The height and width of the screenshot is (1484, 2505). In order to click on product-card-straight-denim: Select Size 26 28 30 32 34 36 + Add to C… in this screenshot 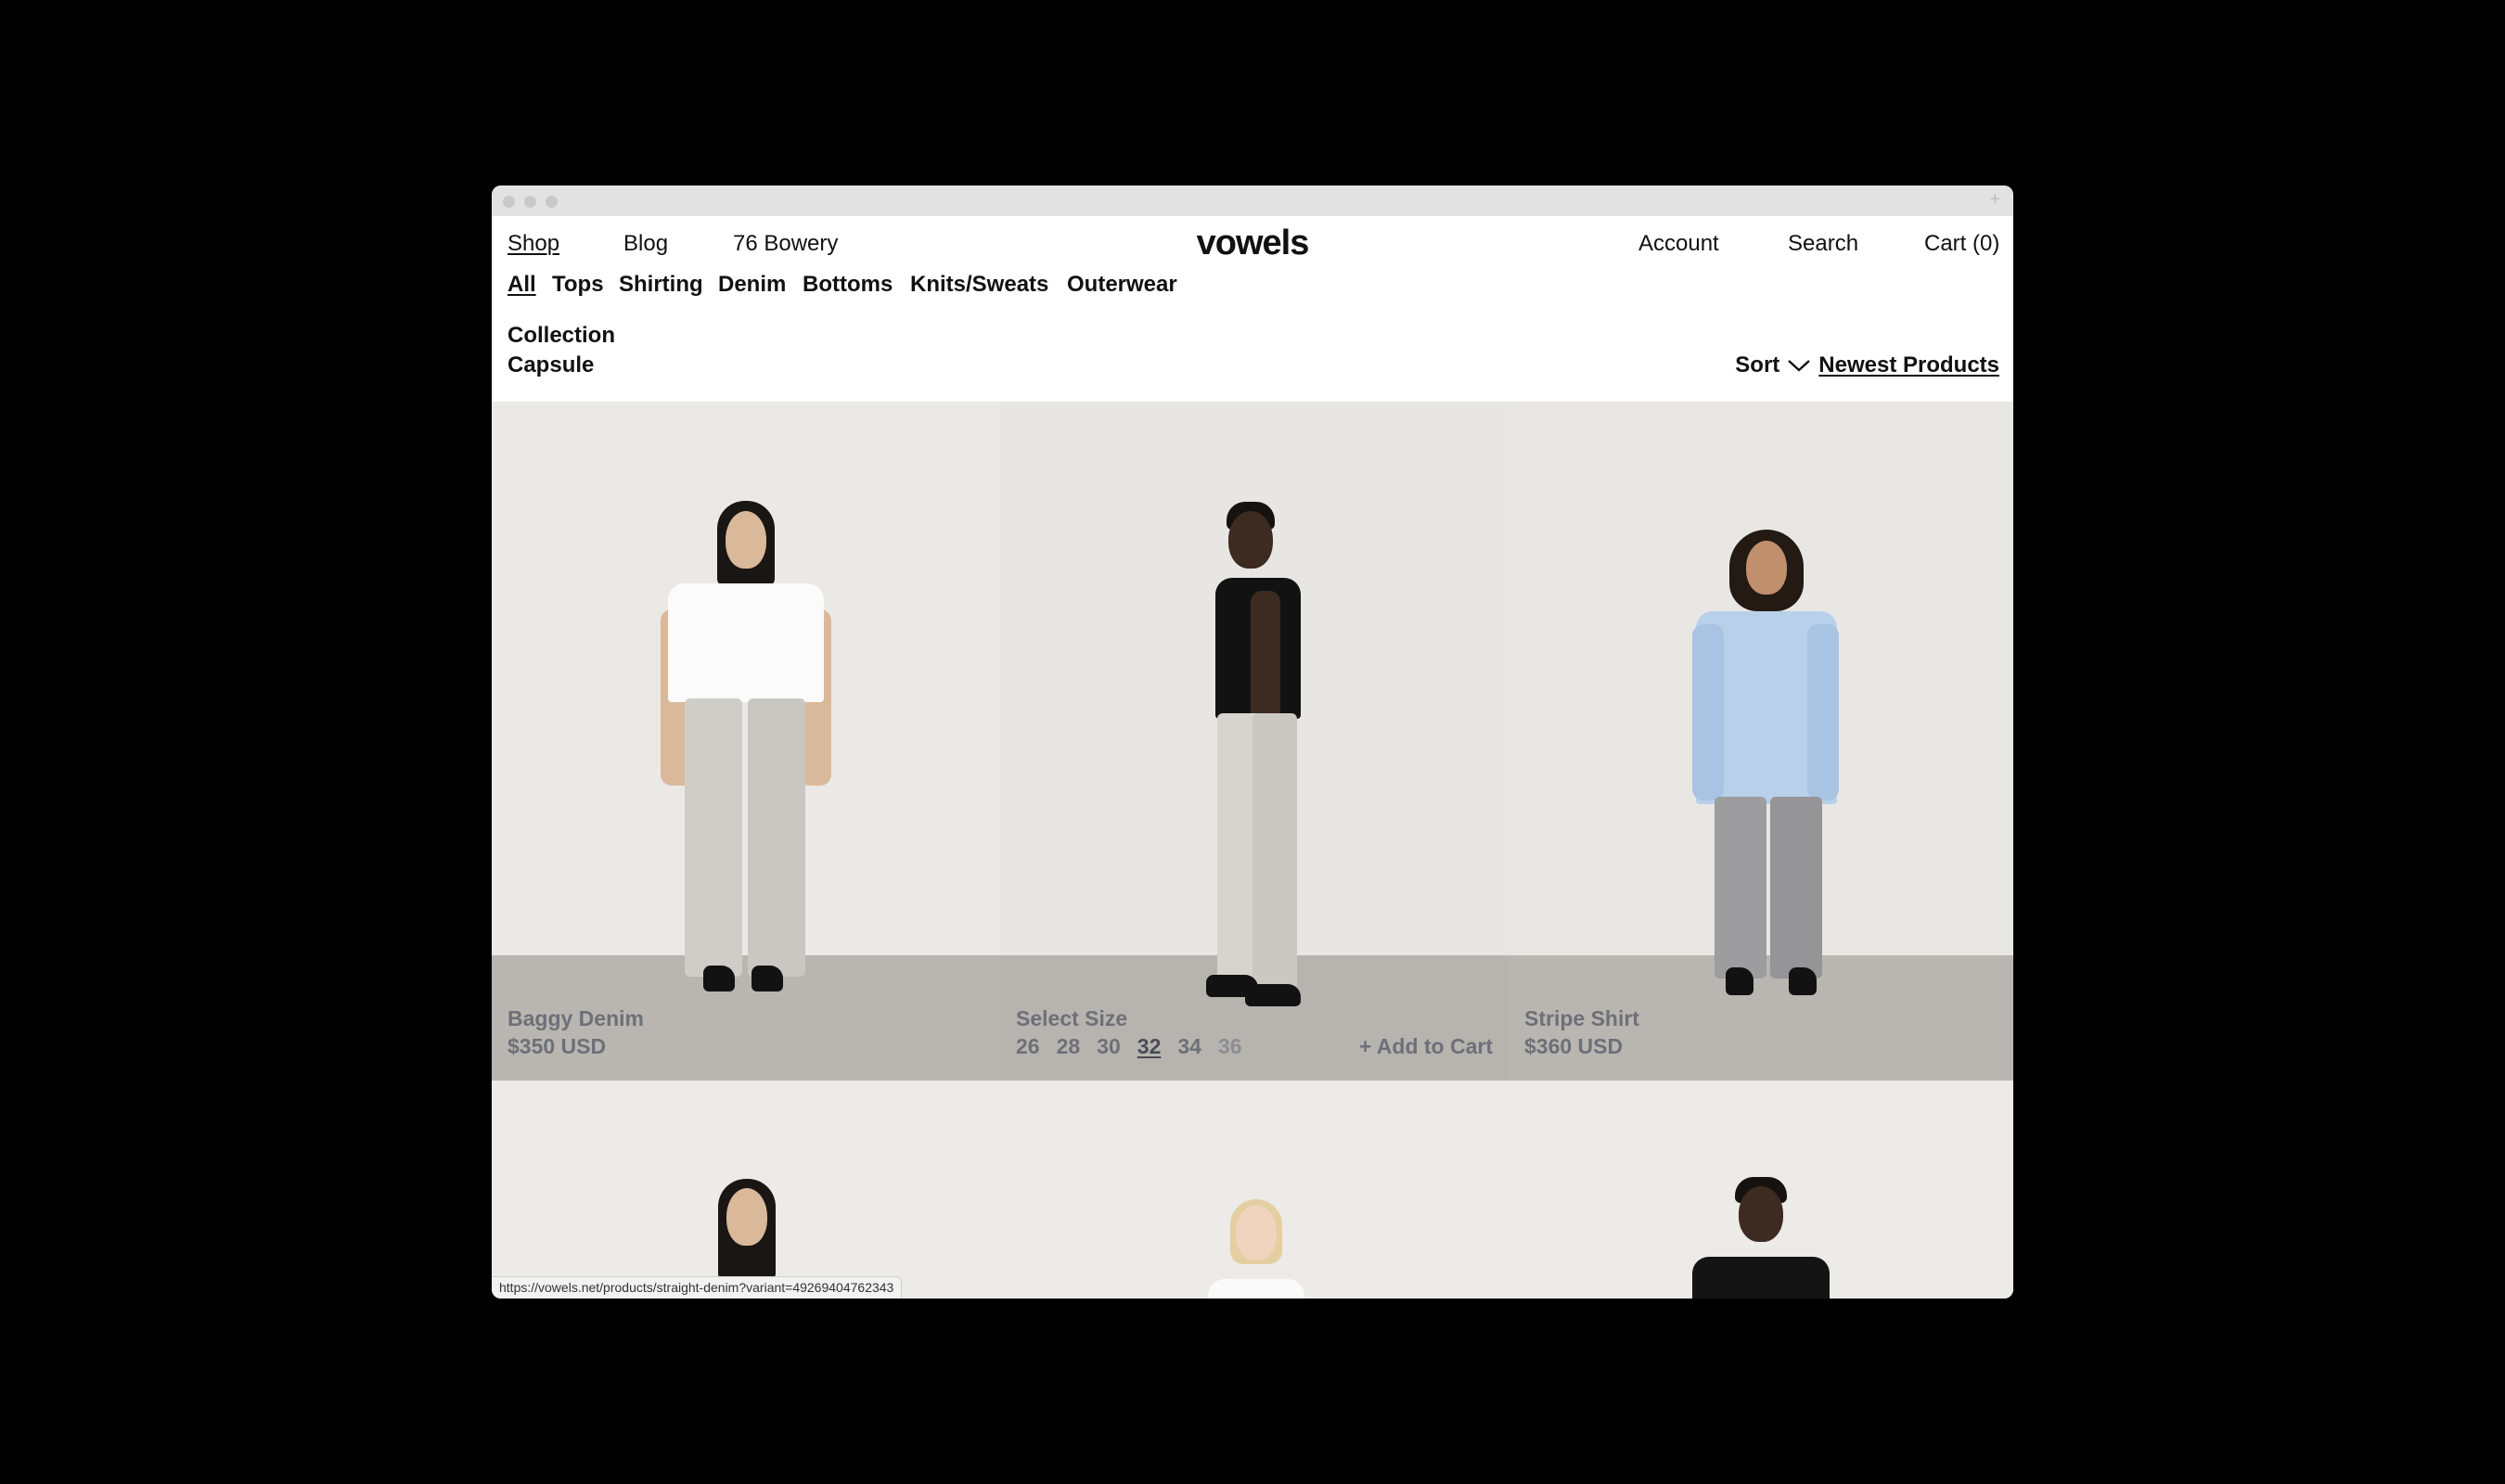, I will do `click(1254, 741)`.